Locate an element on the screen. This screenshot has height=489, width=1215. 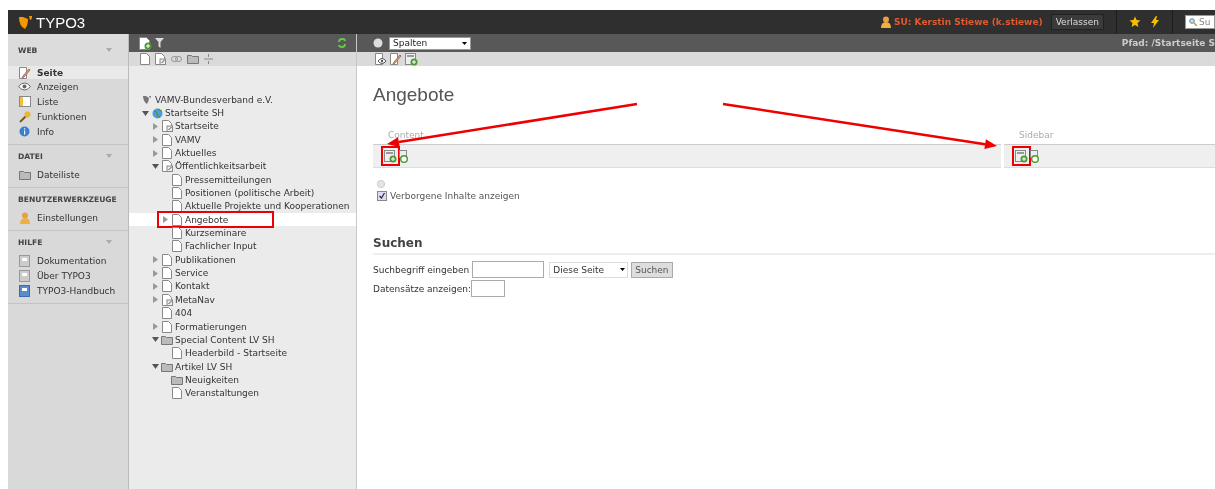
module-item: TYPO3-Handbuch is located at coordinates (68, 290).